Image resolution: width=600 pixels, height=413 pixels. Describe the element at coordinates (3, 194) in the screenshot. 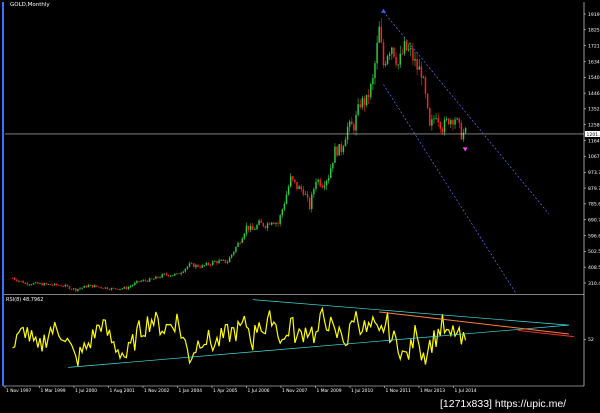

I see `left-edge-marker` at that location.